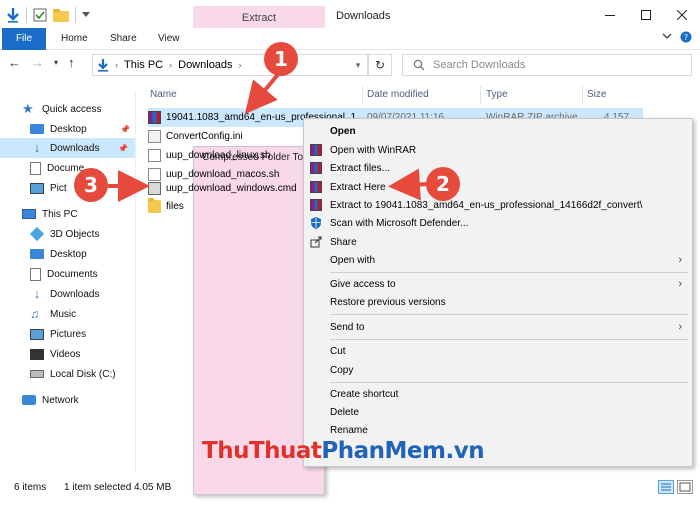 Image resolution: width=700 pixels, height=505 pixels. I want to click on annotation-arrows, so click(268, 136).